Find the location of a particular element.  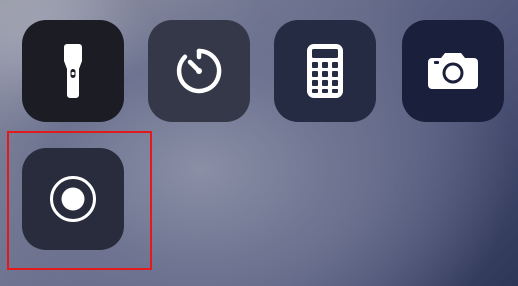

timer-icon is located at coordinates (199, 71).